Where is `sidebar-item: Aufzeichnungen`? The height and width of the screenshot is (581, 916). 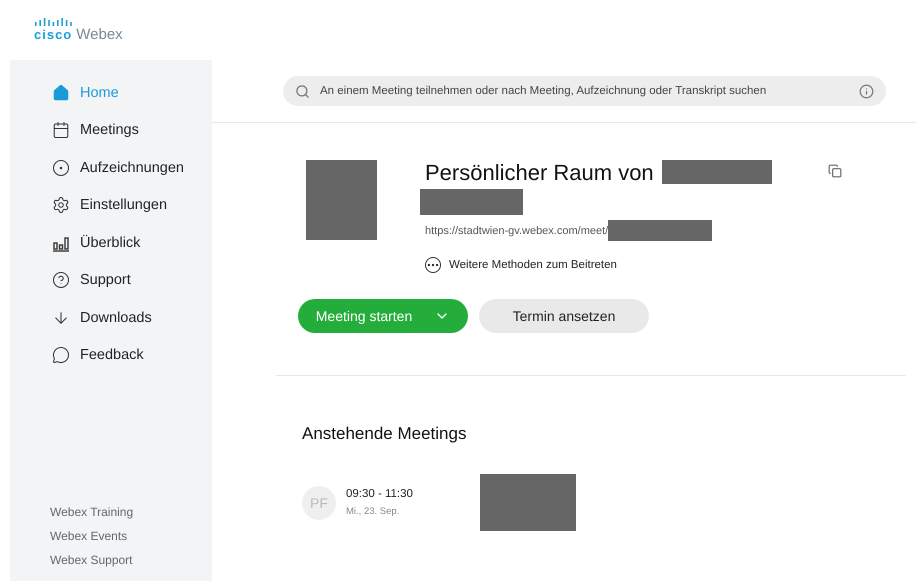
sidebar-item: Aufzeichnungen is located at coordinates (132, 167).